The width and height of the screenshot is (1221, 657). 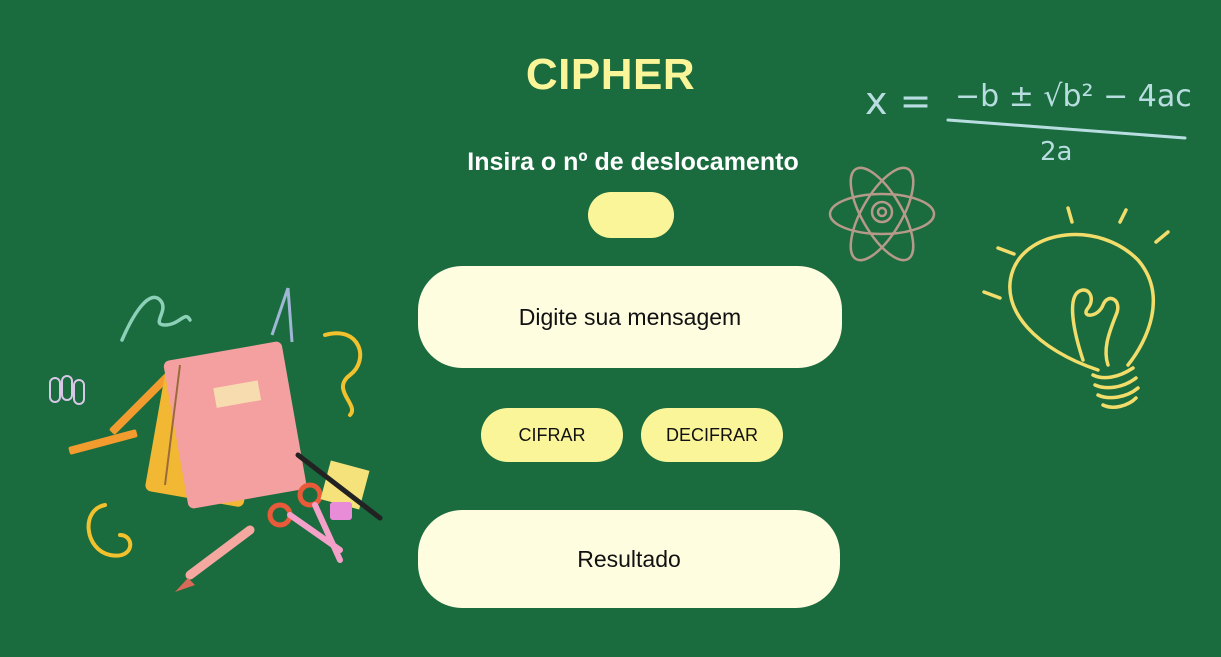 What do you see at coordinates (630, 317) in the screenshot?
I see `message-input` at bounding box center [630, 317].